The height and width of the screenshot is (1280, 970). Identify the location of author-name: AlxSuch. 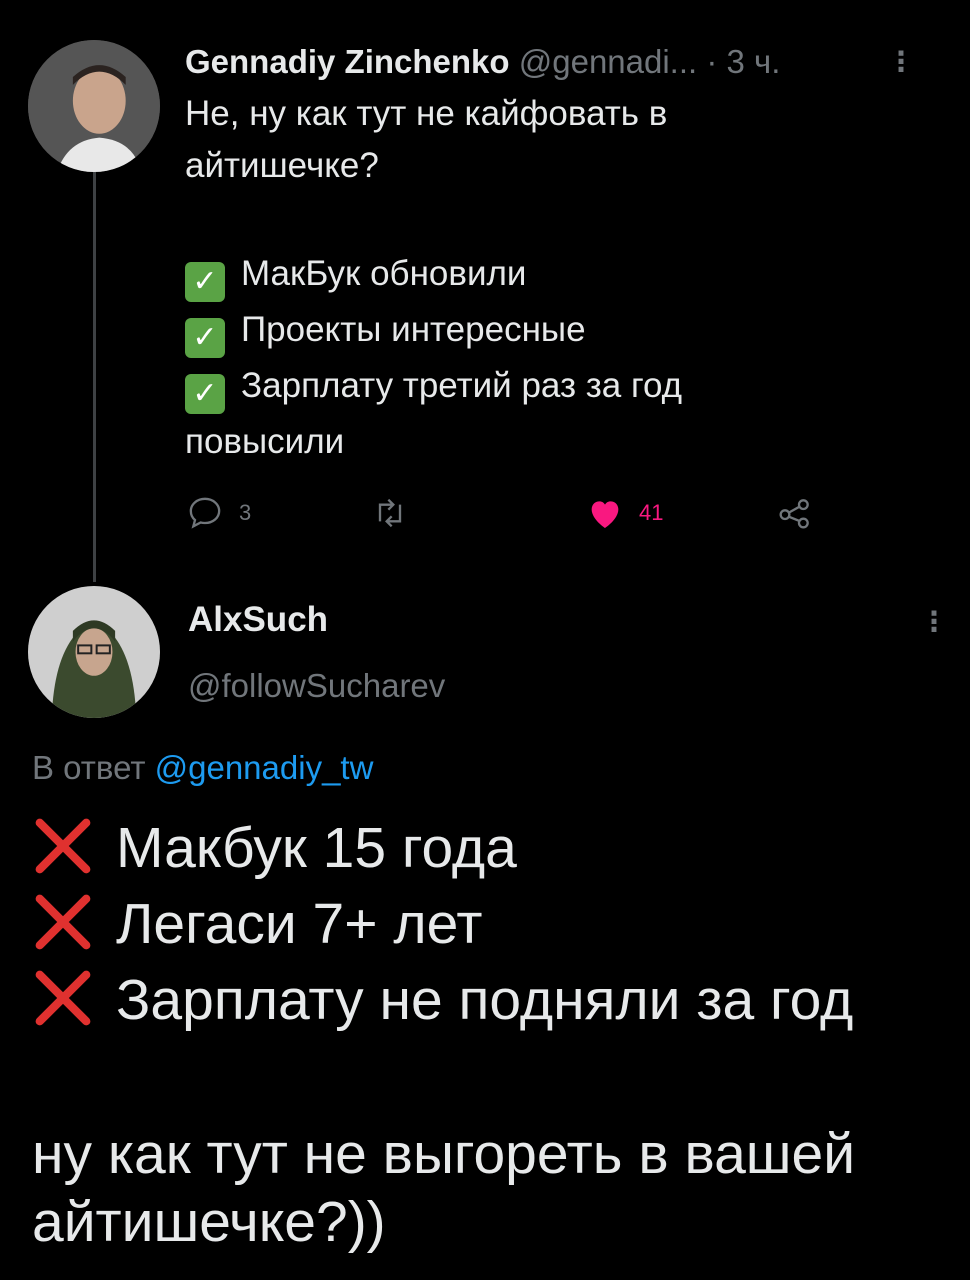
(258, 620).